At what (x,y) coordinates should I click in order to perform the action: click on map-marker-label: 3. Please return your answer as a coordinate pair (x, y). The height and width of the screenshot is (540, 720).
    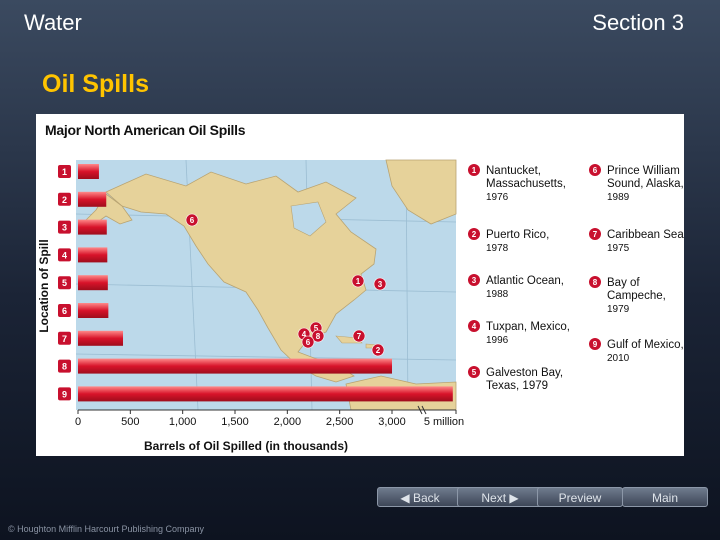
    Looking at the image, I should click on (380, 284).